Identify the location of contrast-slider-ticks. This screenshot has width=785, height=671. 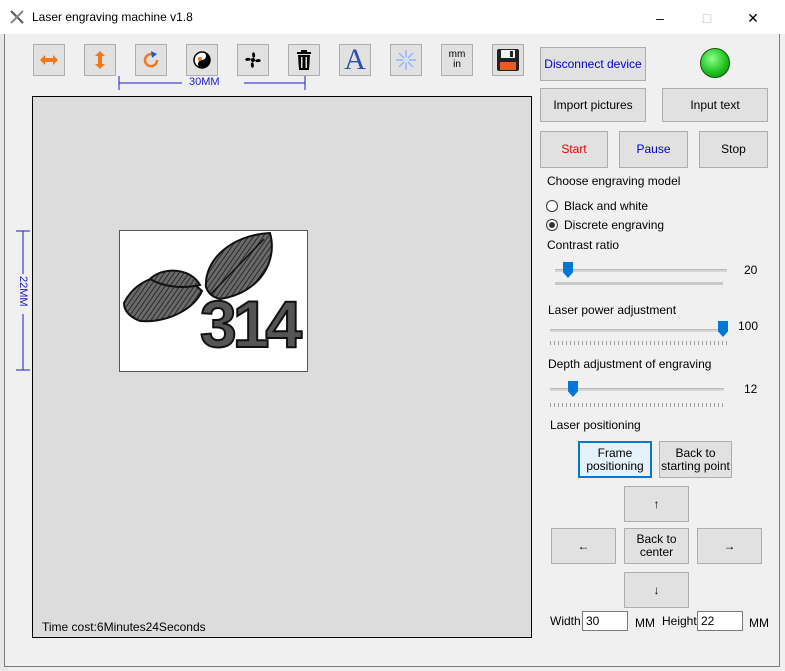
(639, 283).